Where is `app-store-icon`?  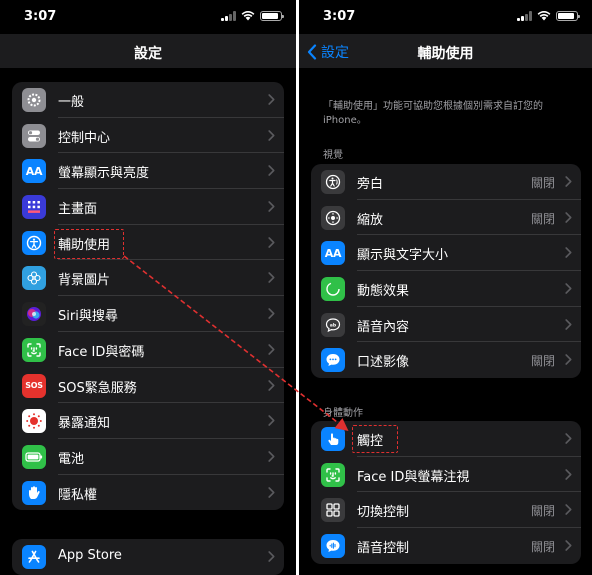
app-store-icon is located at coordinates (34, 557).